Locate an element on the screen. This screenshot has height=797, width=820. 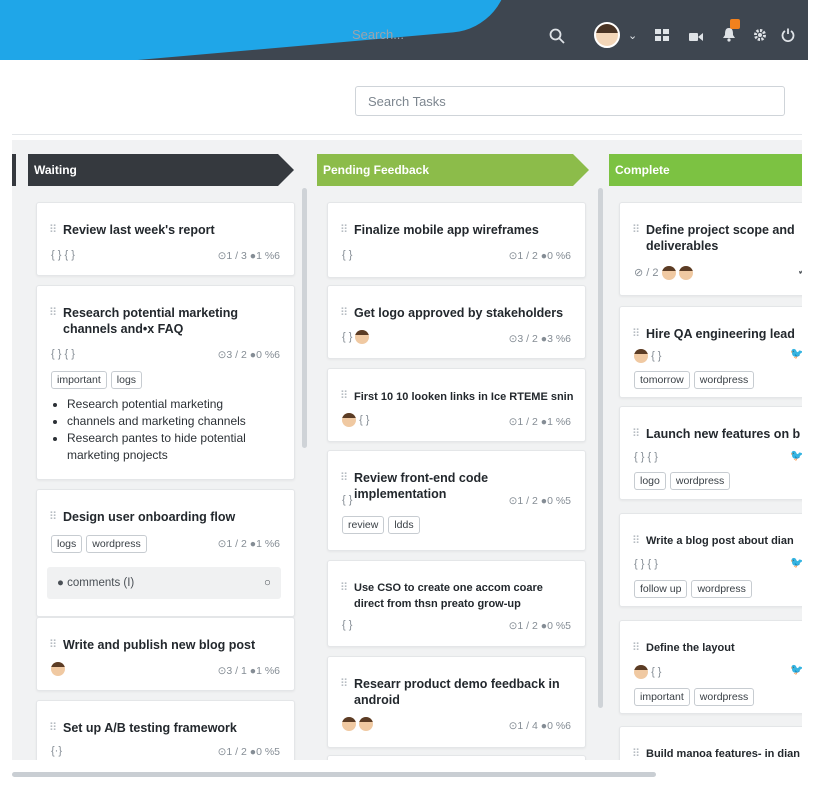
tag: logo is located at coordinates (650, 481).